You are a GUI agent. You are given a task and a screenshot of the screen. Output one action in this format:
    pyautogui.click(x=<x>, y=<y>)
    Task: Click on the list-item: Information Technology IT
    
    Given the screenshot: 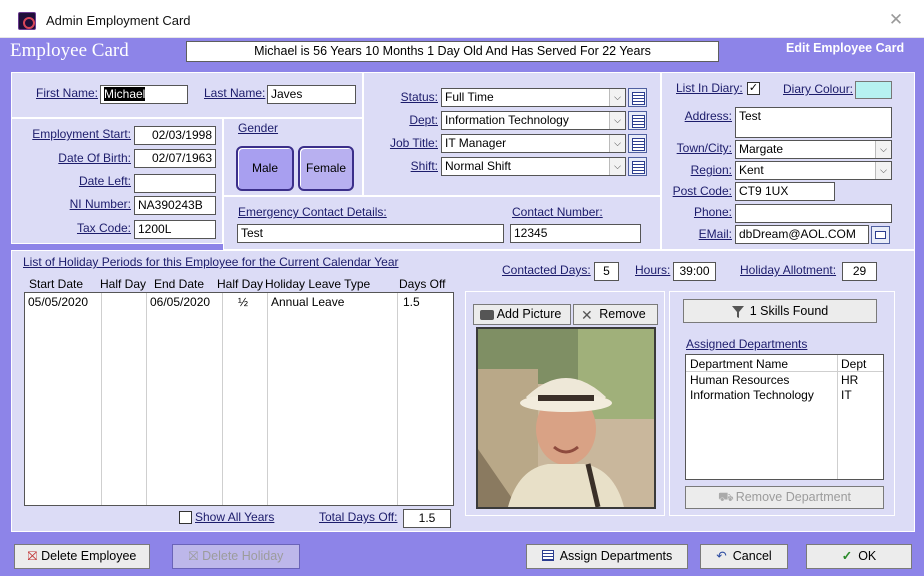 What is the action you would take?
    pyautogui.click(x=784, y=395)
    